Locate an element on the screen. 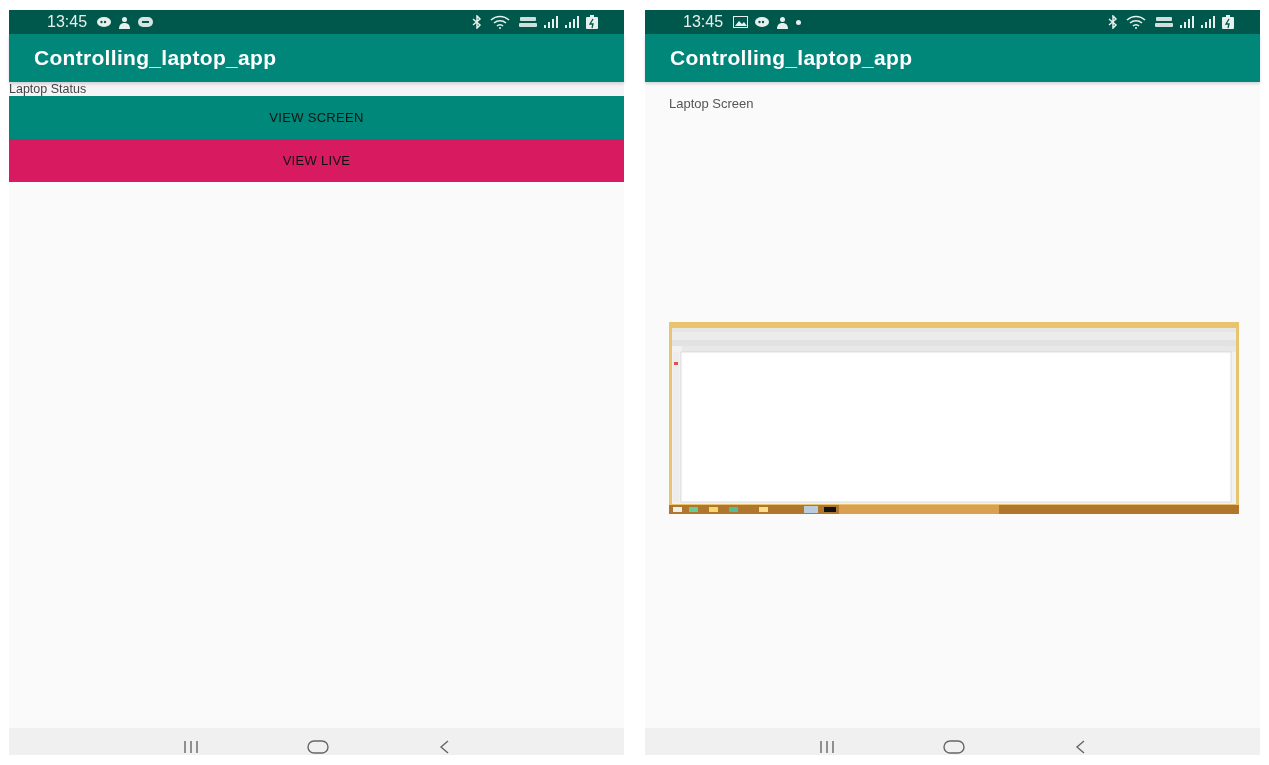 The width and height of the screenshot is (1269, 765). view-button: VIEW LIVE is located at coordinates (316, 160).